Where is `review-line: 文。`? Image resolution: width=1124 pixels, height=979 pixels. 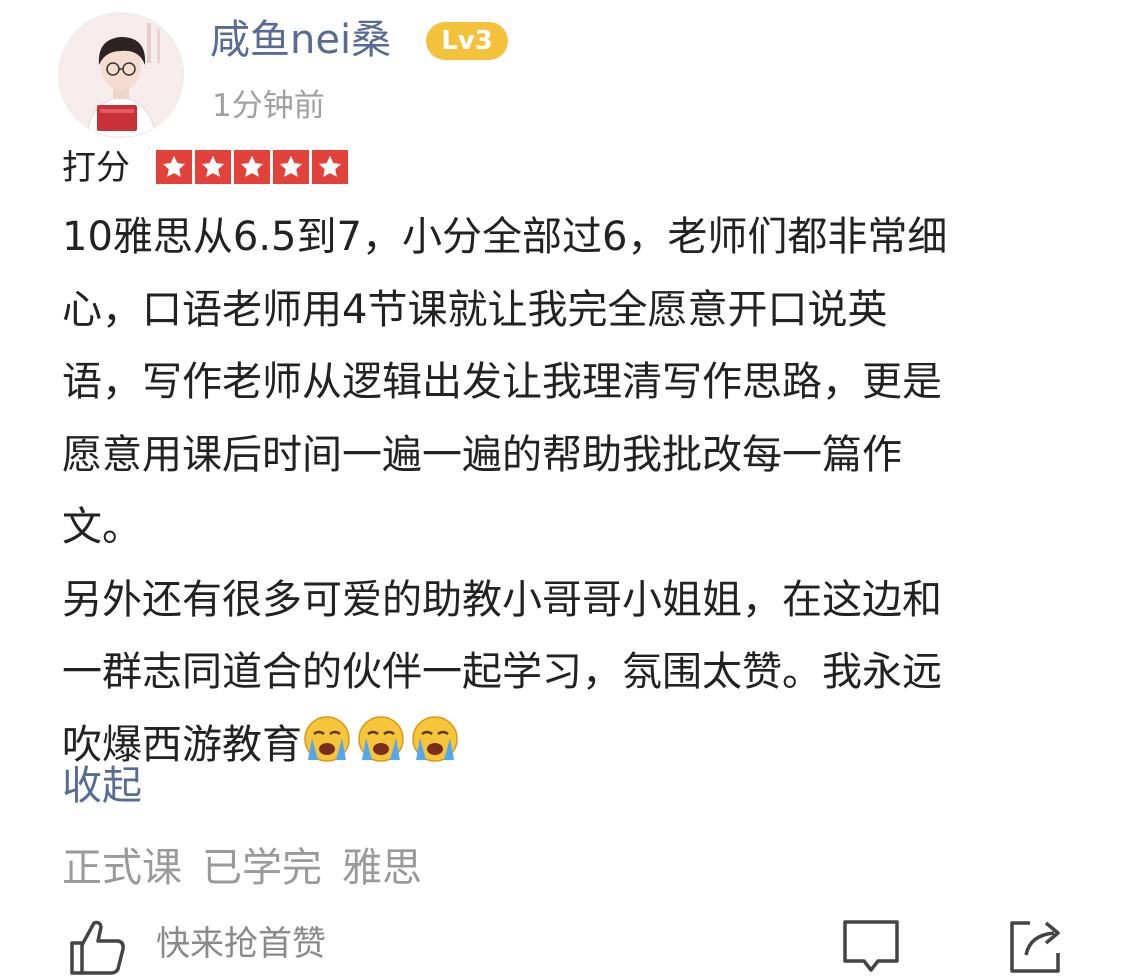 review-line: 文。 is located at coordinates (102, 527).